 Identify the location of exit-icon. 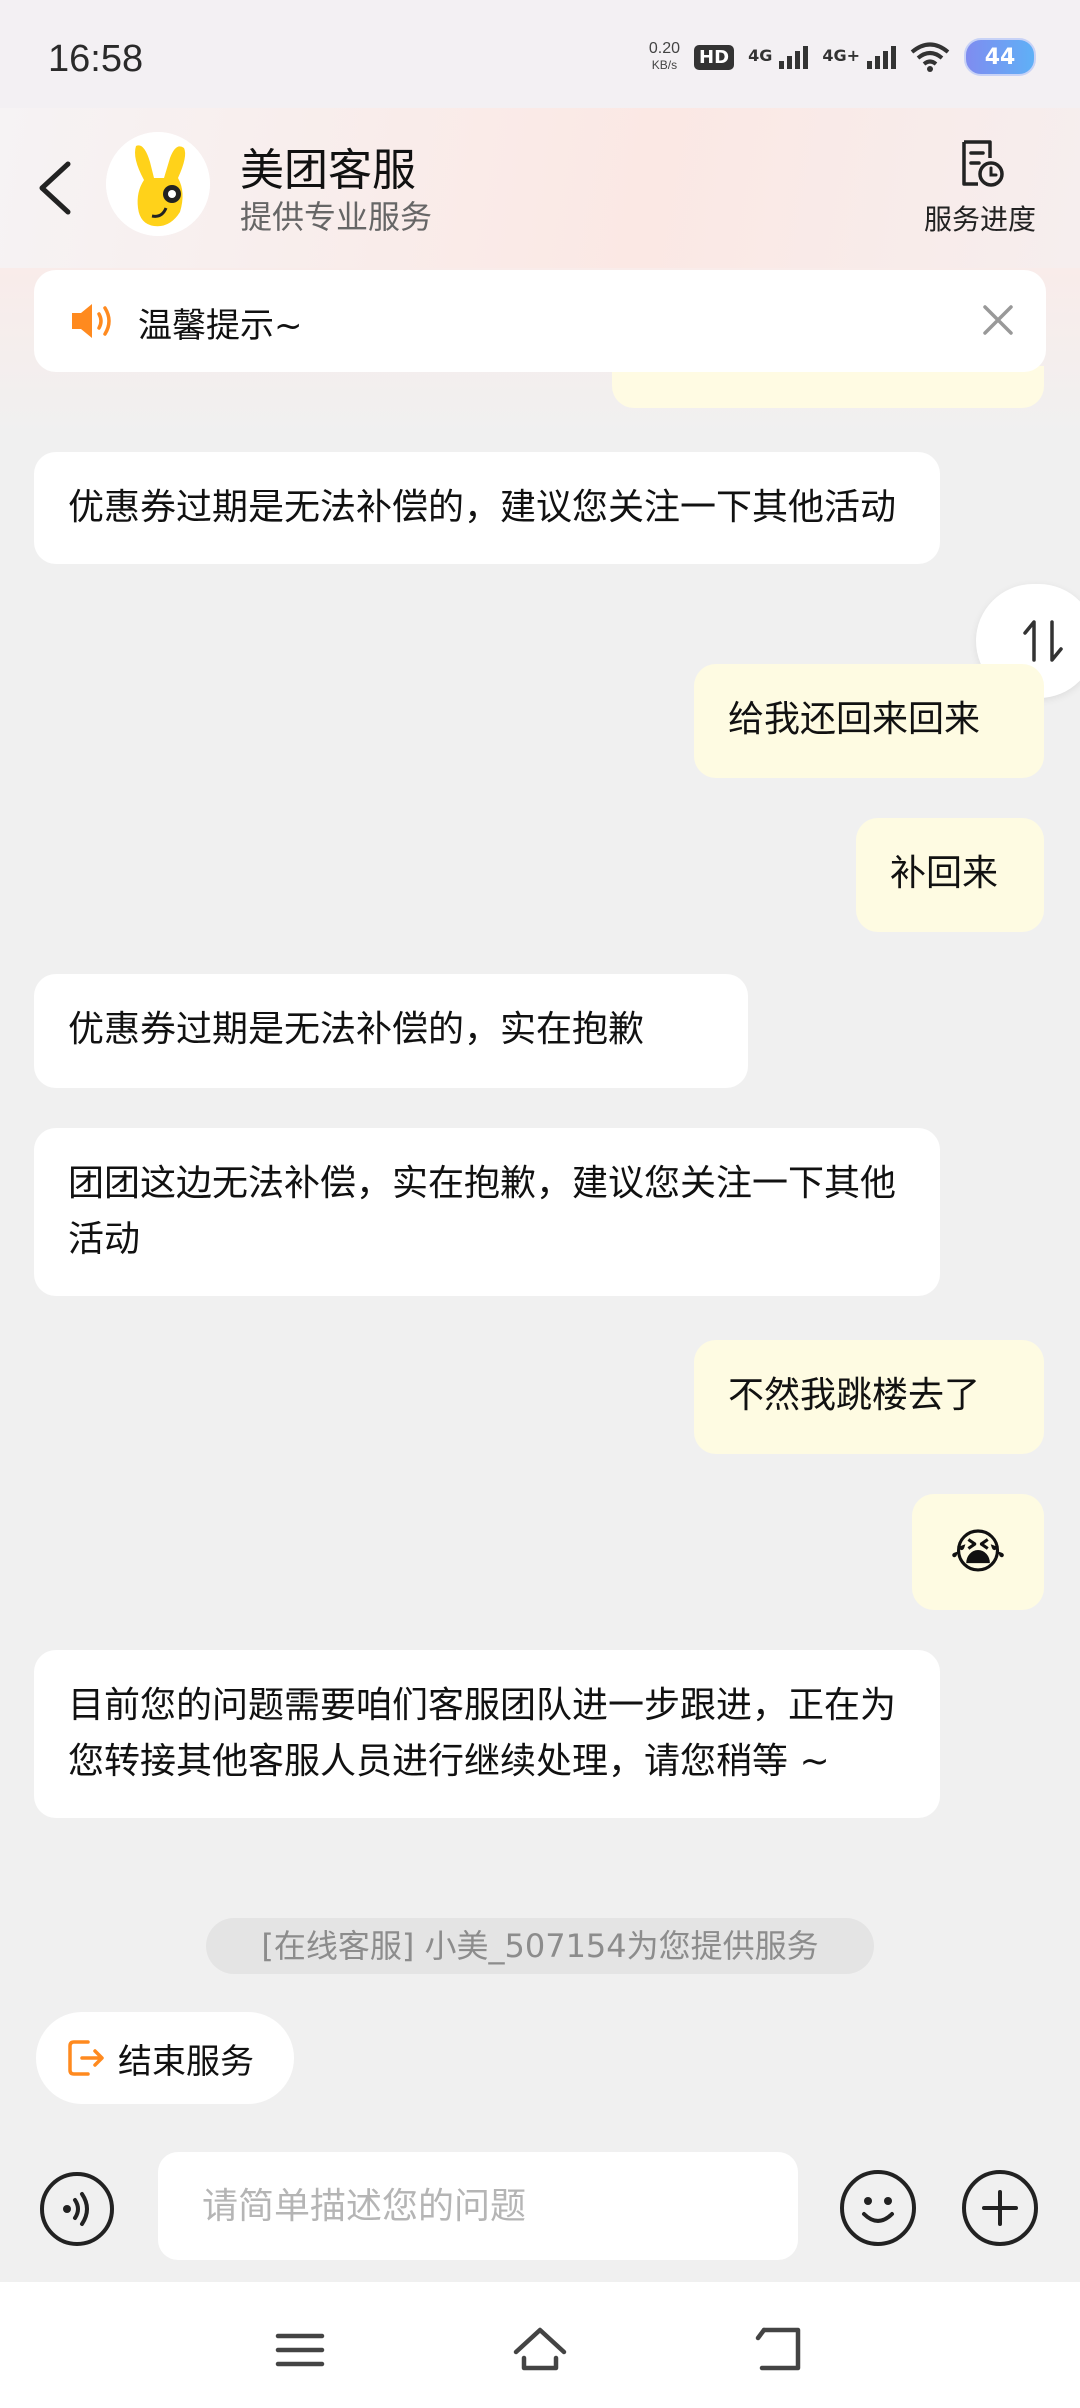
(86, 2058).